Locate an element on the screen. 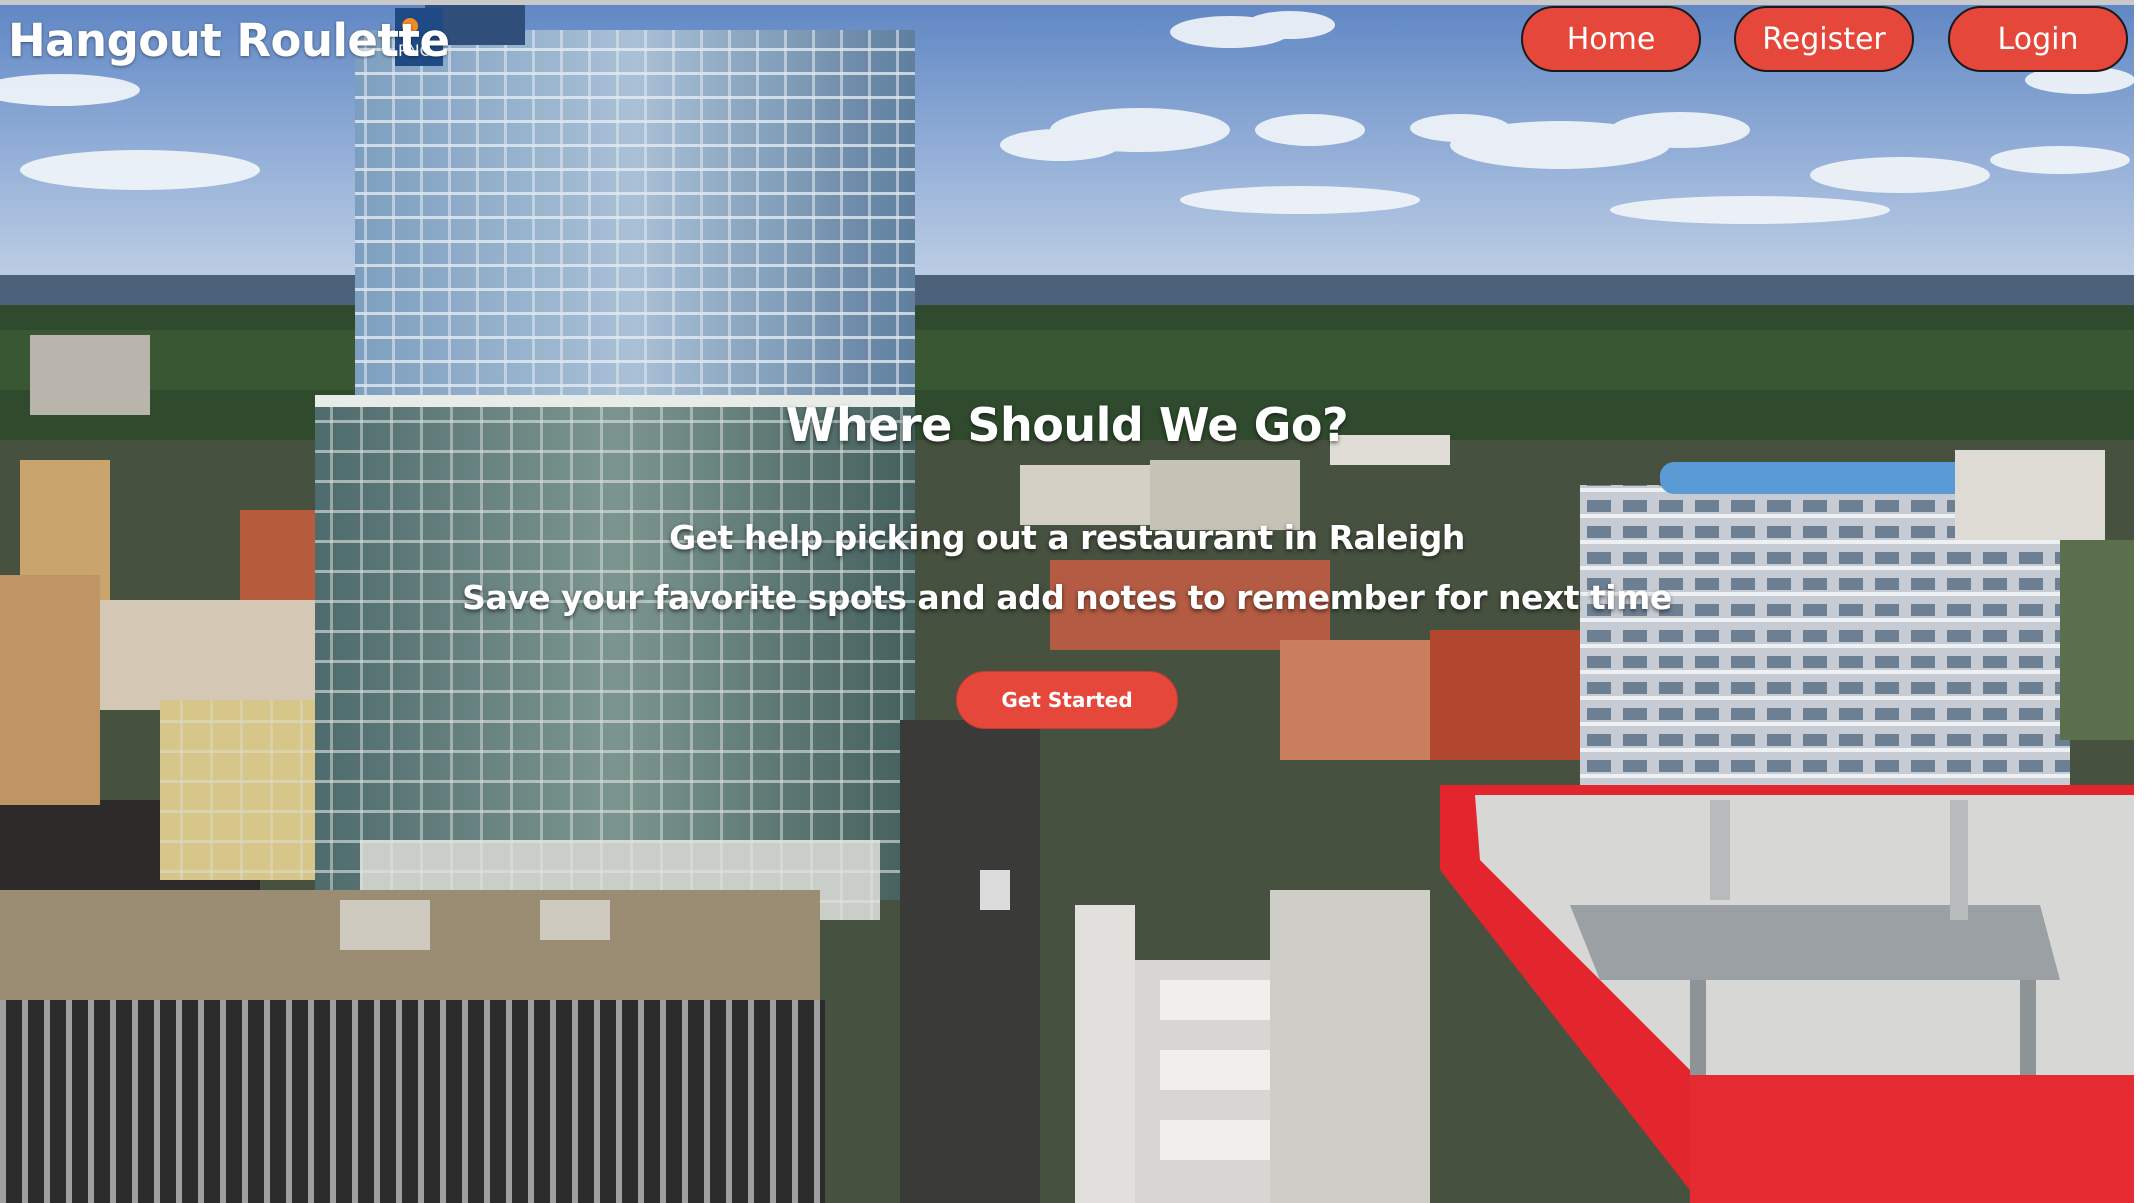 This screenshot has width=2147, height=1203. login-button: Login is located at coordinates (2038, 39).